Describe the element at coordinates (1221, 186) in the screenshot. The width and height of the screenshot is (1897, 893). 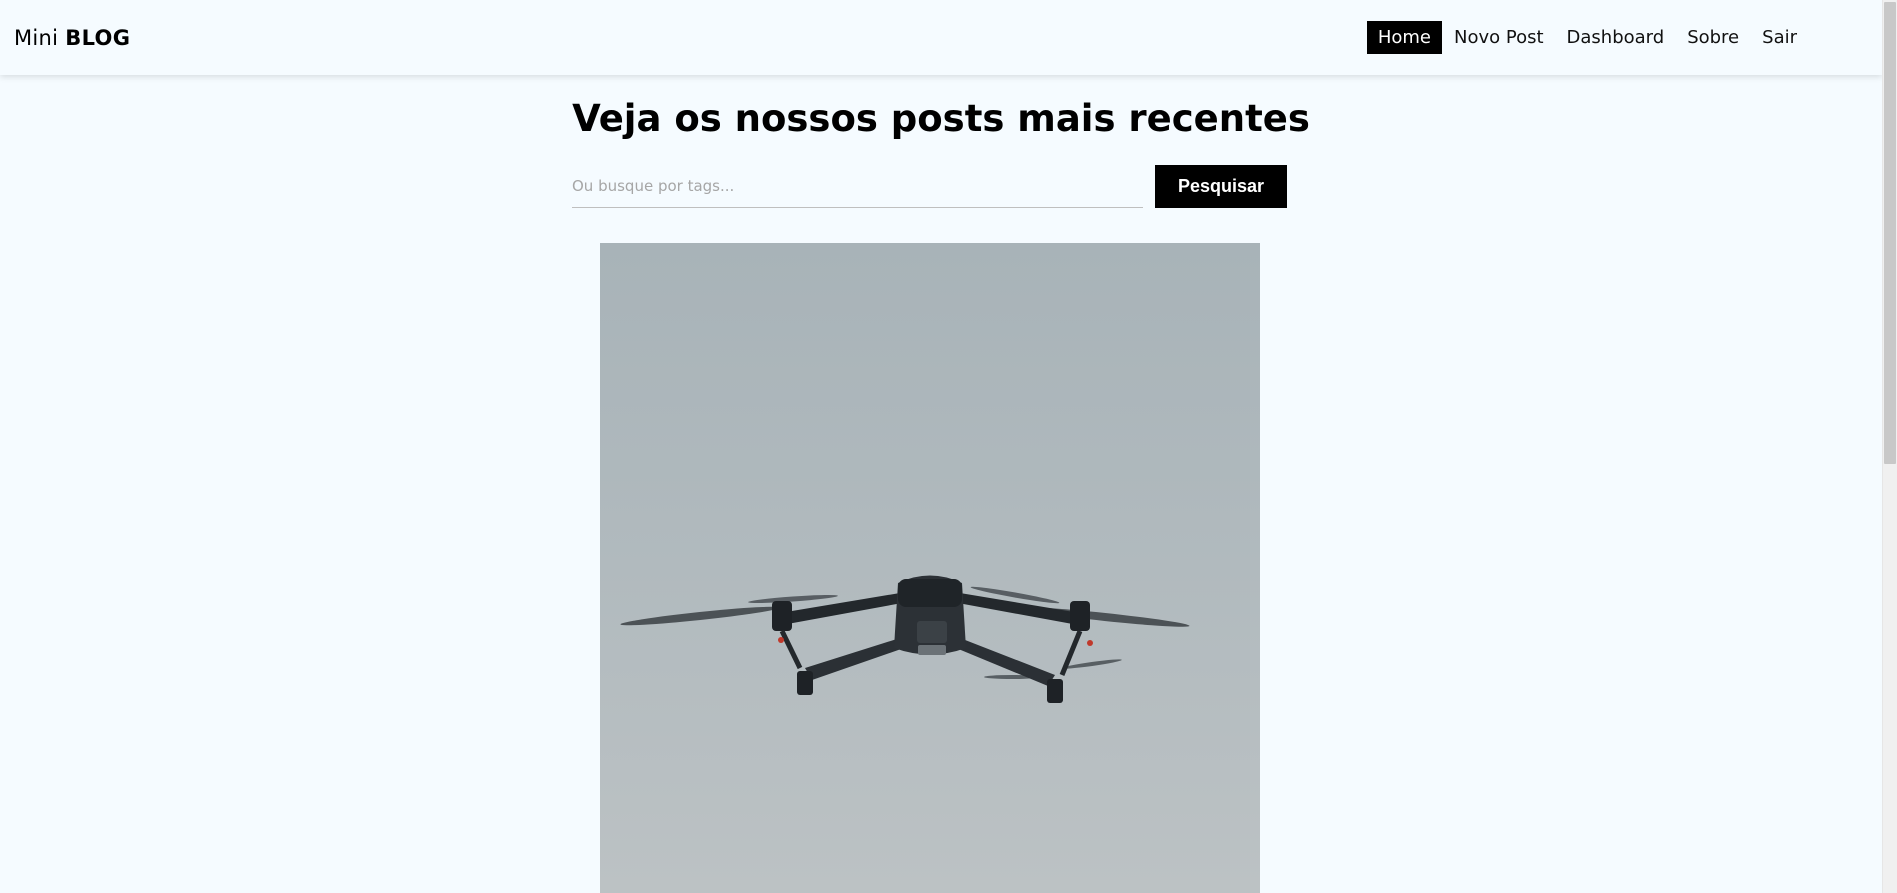
I see `search-button: Pesquisar` at that location.